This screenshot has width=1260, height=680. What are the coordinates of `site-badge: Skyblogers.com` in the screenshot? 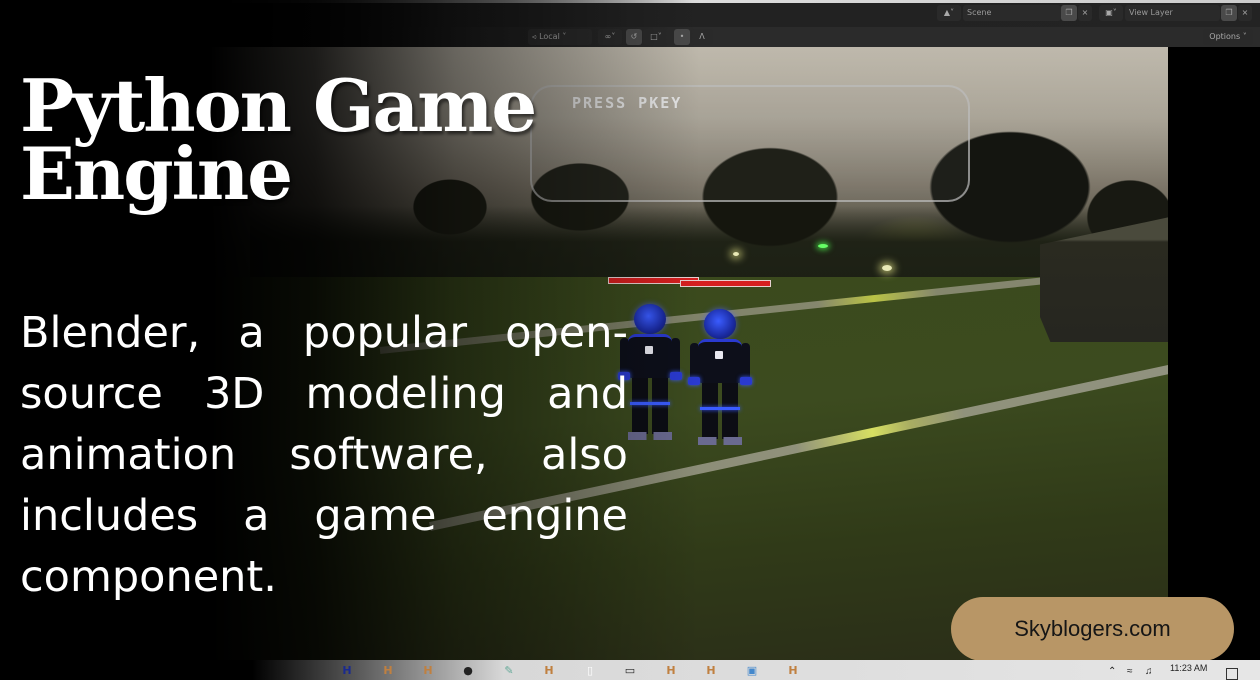 It's located at (1092, 629).